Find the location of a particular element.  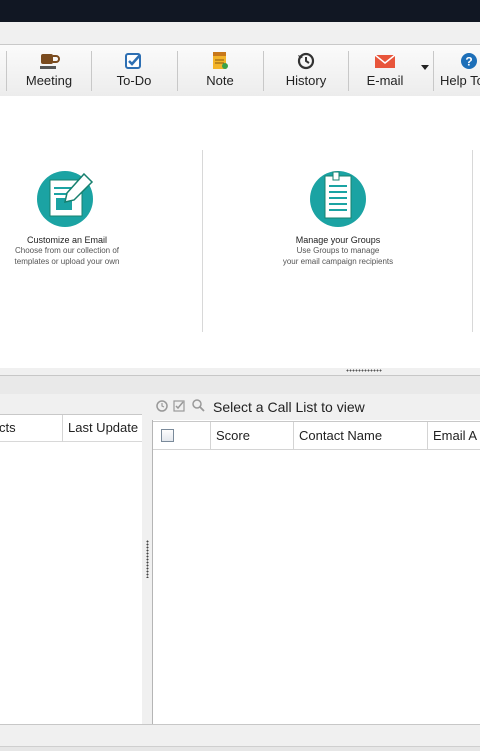

column-header-label: Last Update is located at coordinates (103, 427).